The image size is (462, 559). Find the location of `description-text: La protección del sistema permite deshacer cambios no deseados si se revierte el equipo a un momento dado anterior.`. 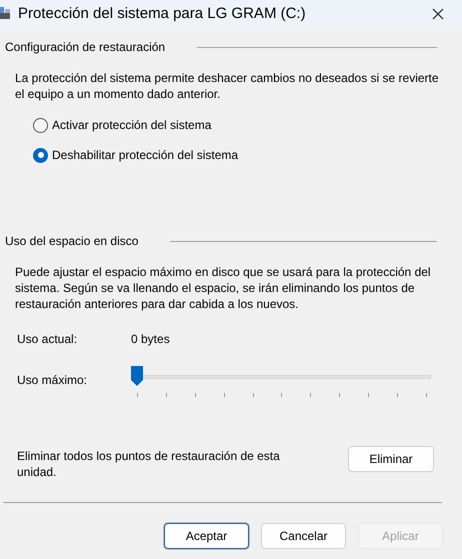

description-text: La protección del sistema permite deshacer cambios no deseados si se revierte el equipo a un momento dado anterior. is located at coordinates (227, 86).